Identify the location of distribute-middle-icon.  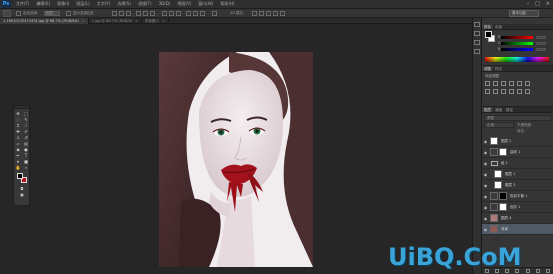
(171, 13).